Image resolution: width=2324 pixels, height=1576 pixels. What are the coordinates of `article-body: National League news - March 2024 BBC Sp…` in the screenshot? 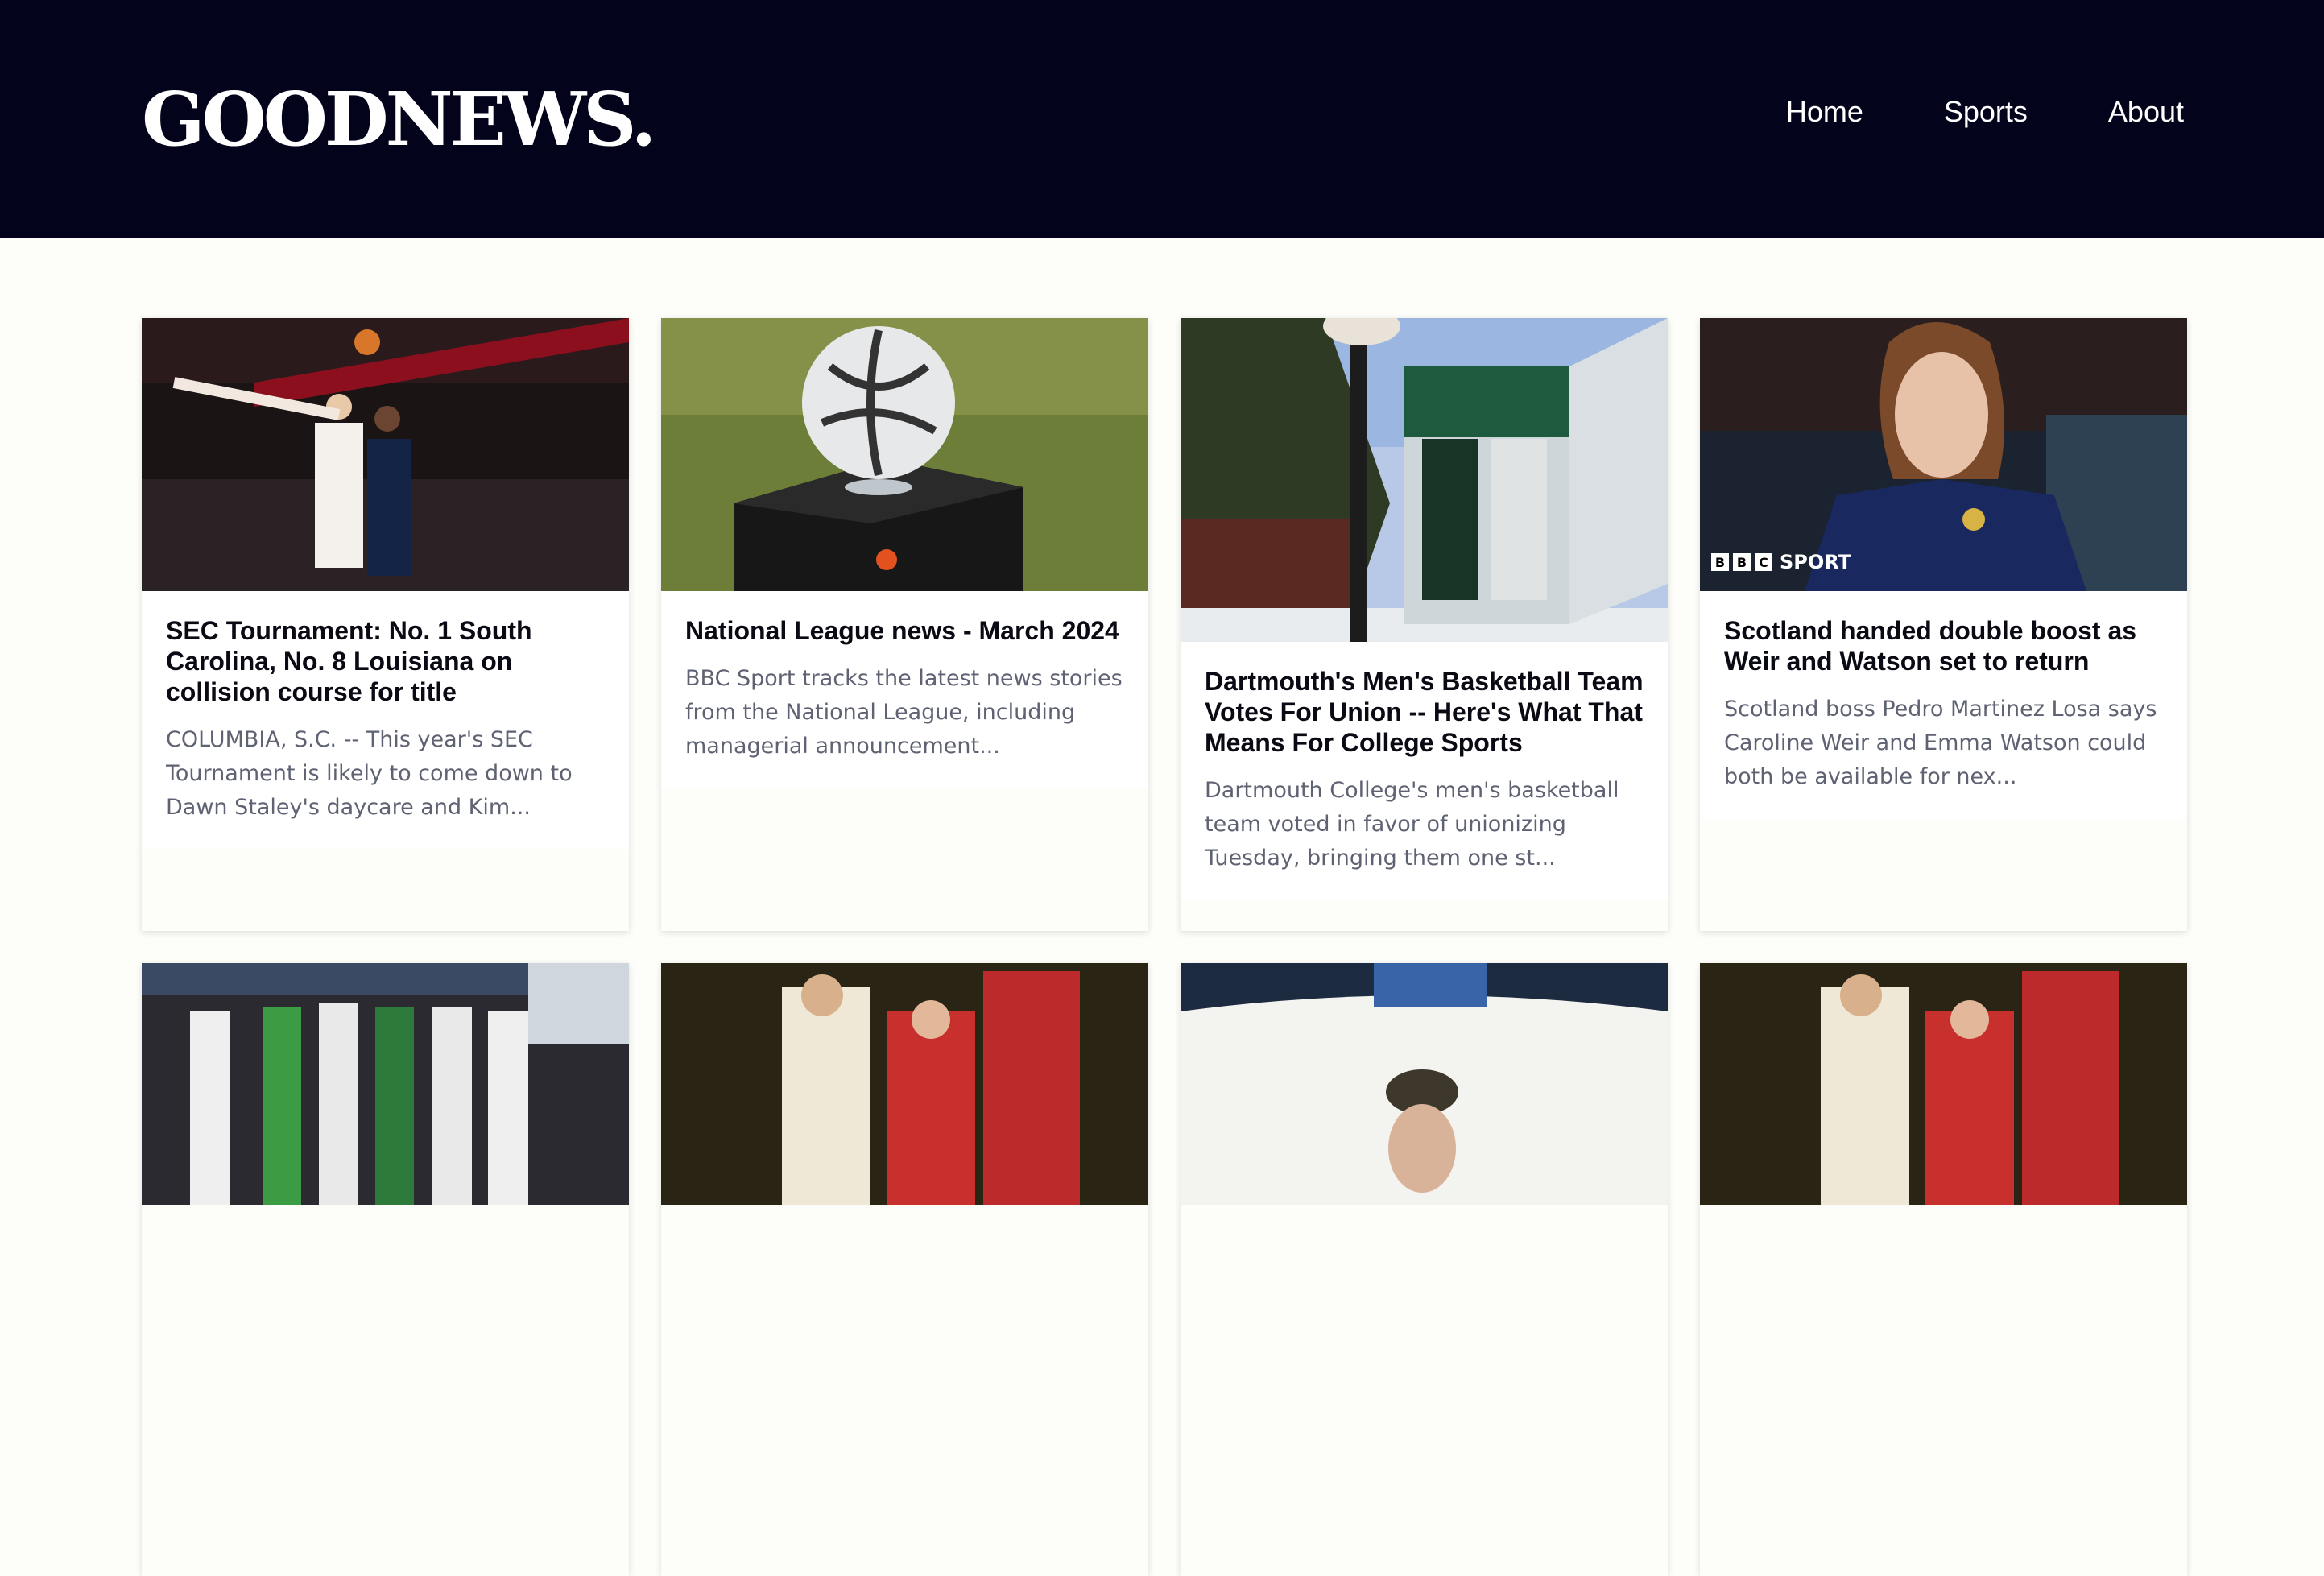 It's located at (904, 689).